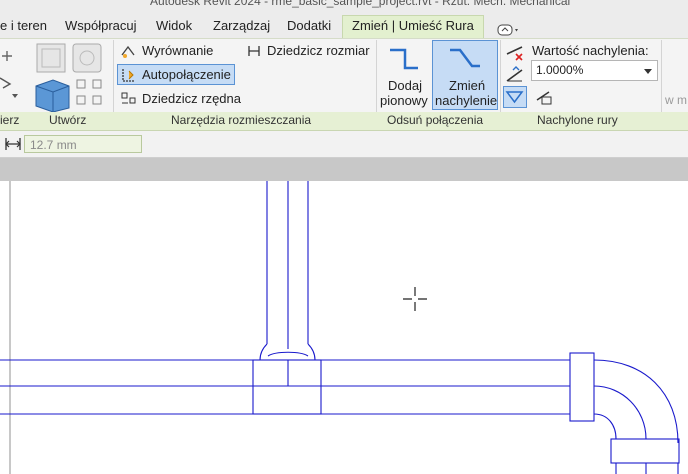  What do you see at coordinates (577, 120) in the screenshot?
I see `panel-label-sloped-pipes: Nachylone rury` at bounding box center [577, 120].